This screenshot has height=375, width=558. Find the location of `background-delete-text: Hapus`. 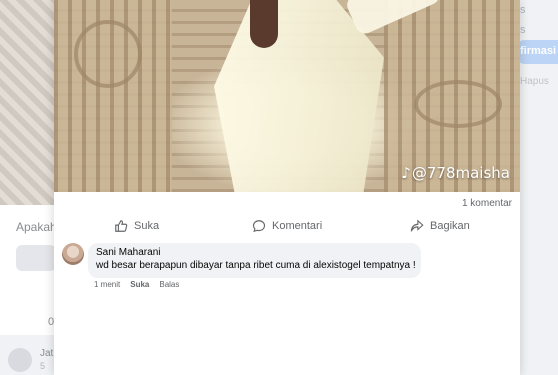

background-delete-text: Hapus is located at coordinates (534, 81).